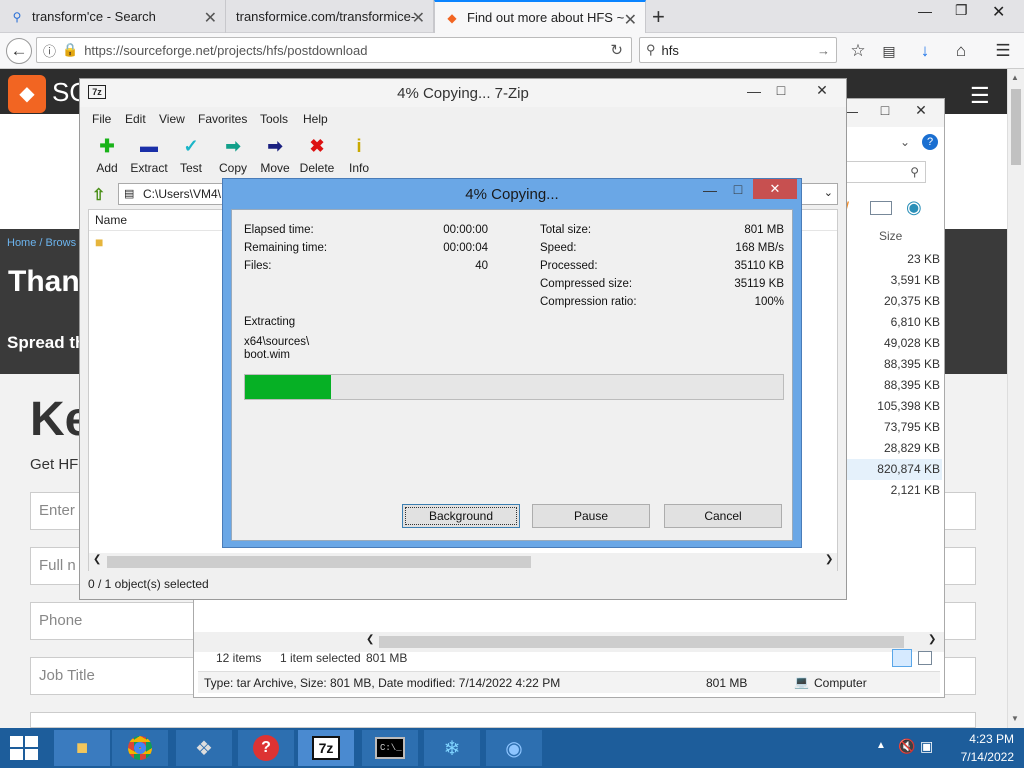 The height and width of the screenshot is (768, 1024). Describe the element at coordinates (98, 195) in the screenshot. I see `up-folder-icon: ⇧` at that location.